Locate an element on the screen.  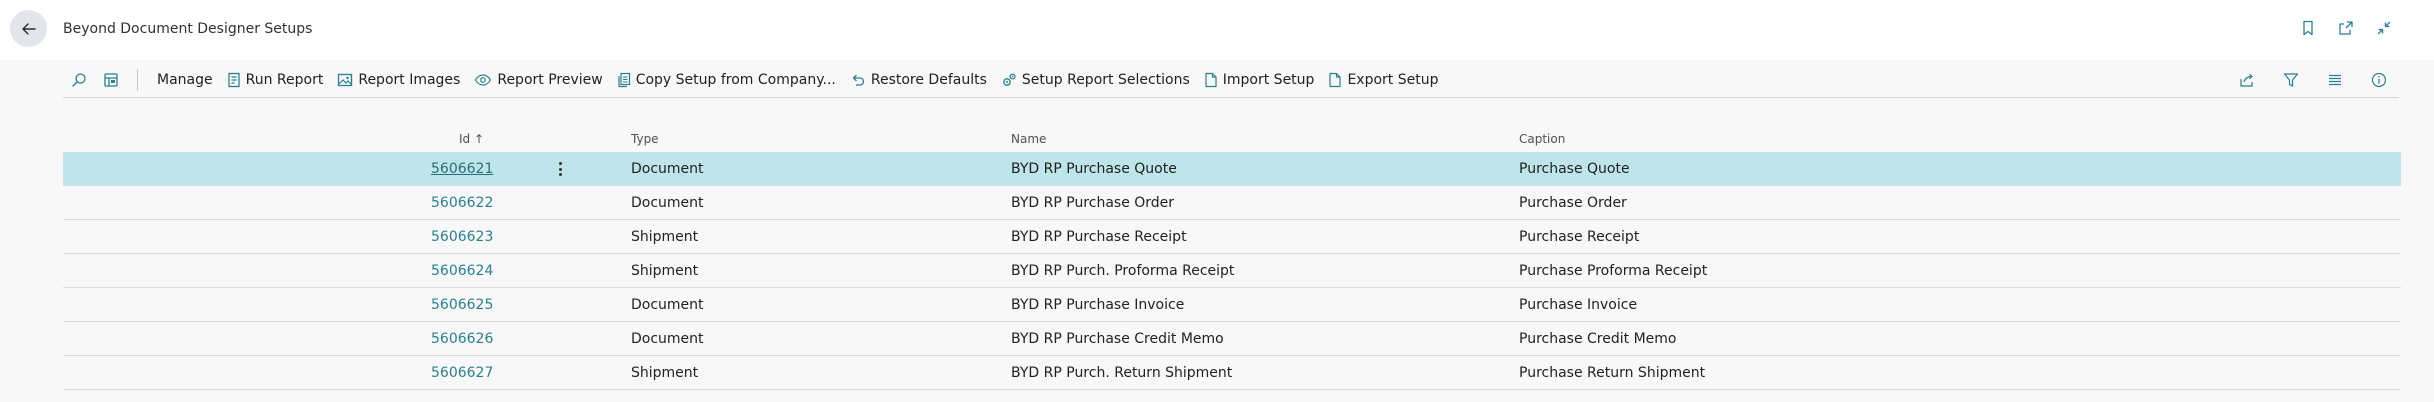
row-caption: Purchase Order is located at coordinates (1573, 203).